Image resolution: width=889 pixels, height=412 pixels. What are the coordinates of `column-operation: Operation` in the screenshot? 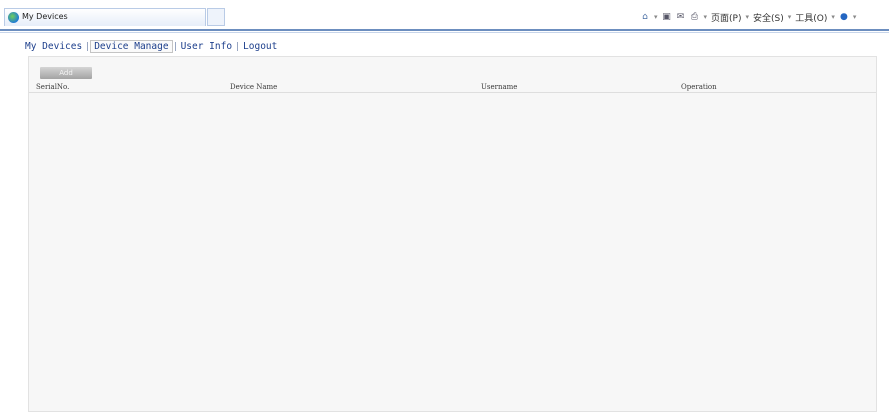 It's located at (699, 87).